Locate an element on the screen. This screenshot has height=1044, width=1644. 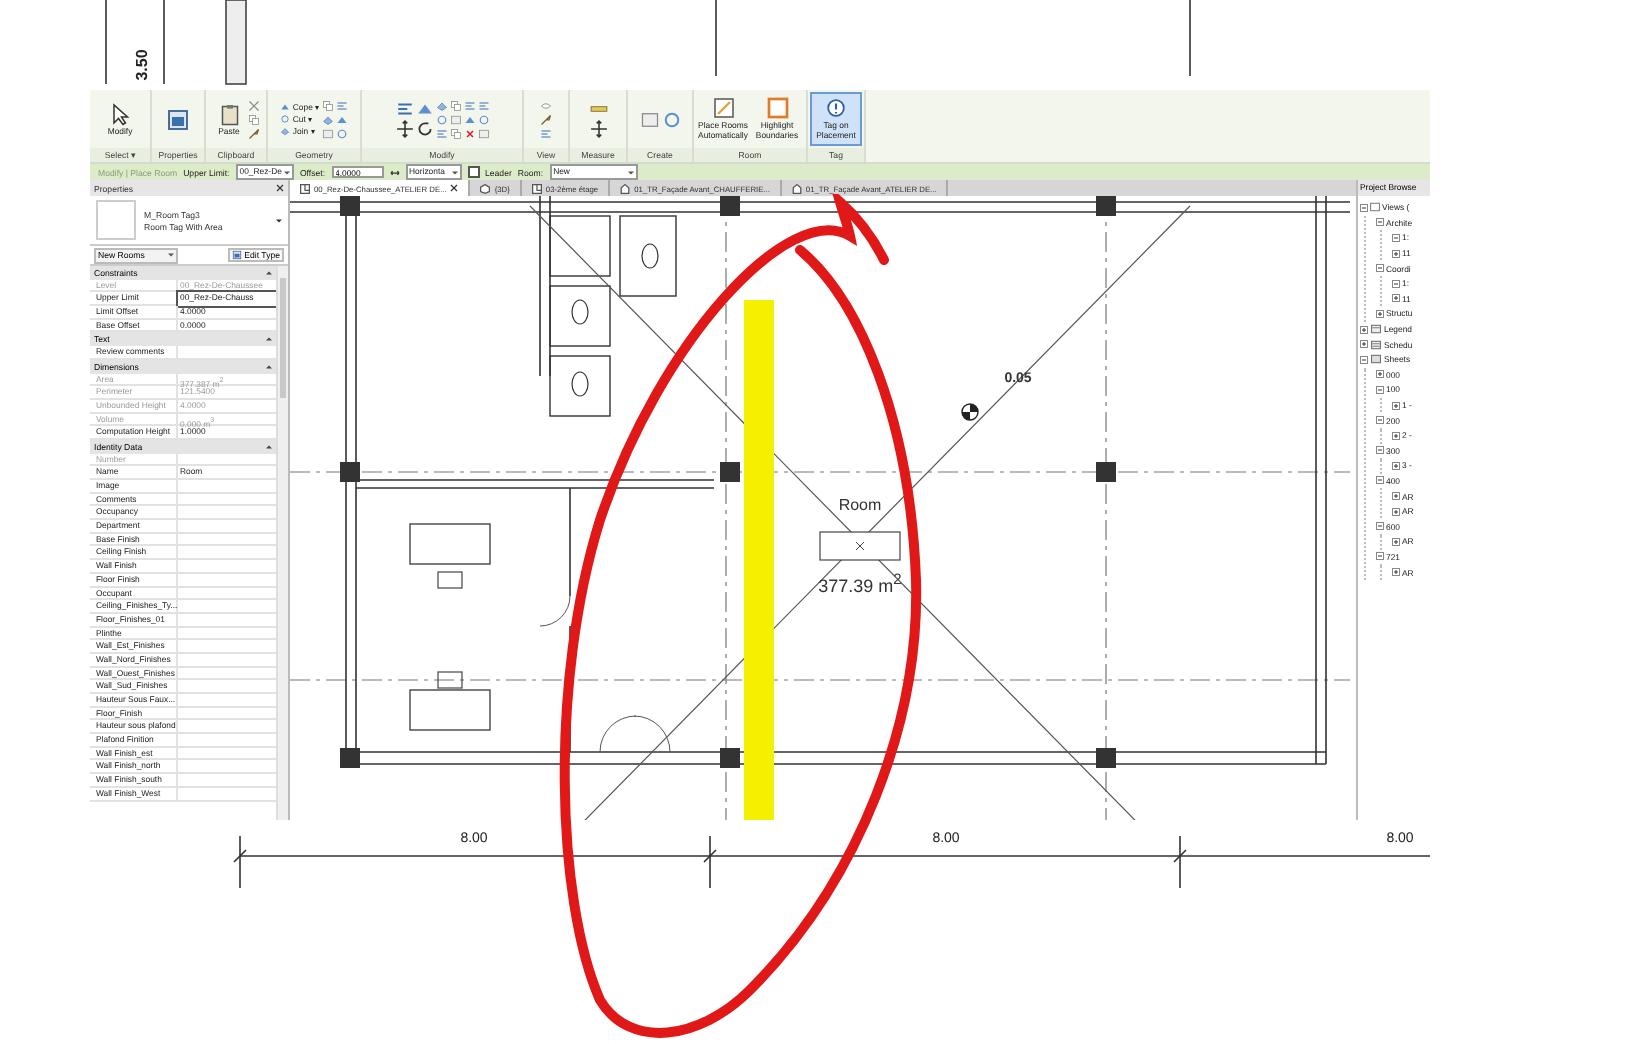
room-name: Room is located at coordinates (860, 505).